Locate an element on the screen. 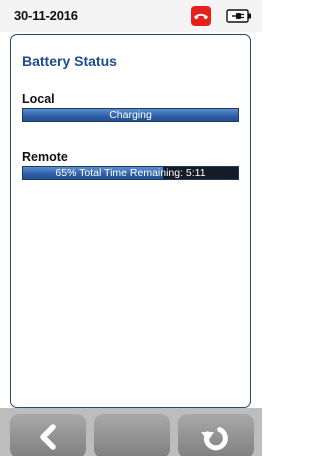 The image size is (320, 456). local-battery-text: Charging is located at coordinates (130, 115).